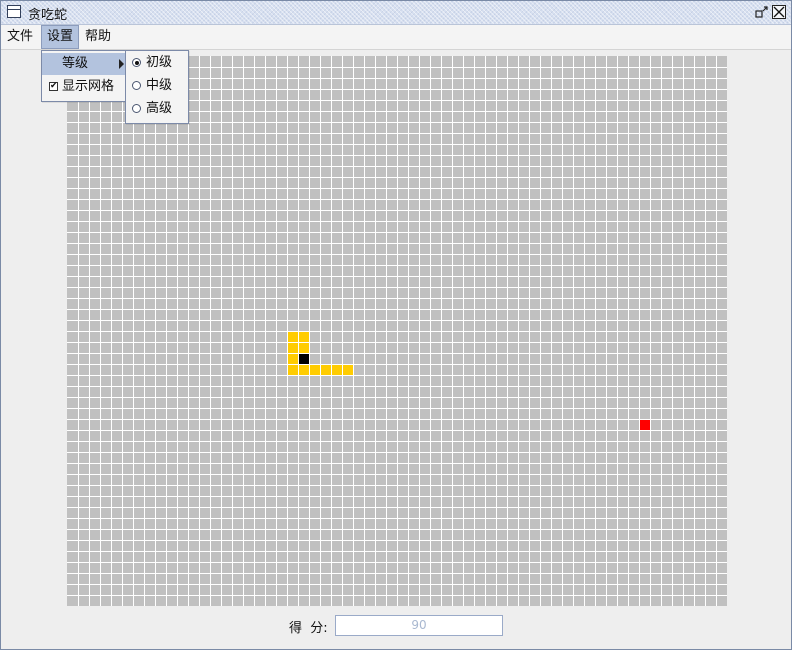 The height and width of the screenshot is (650, 792). I want to click on menu-help: 帮助, so click(99, 37).